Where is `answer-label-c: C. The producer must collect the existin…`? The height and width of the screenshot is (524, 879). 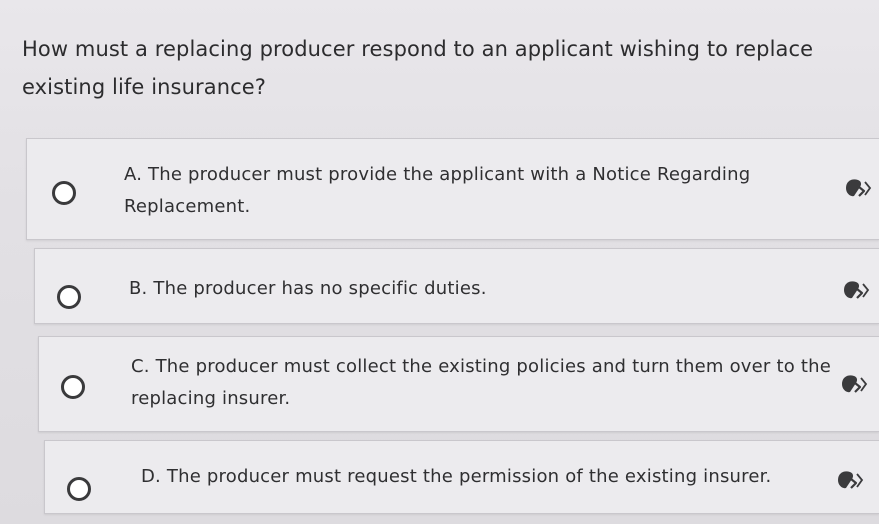
answer-label-c: C. The producer must collect the existin… is located at coordinates (481, 382).